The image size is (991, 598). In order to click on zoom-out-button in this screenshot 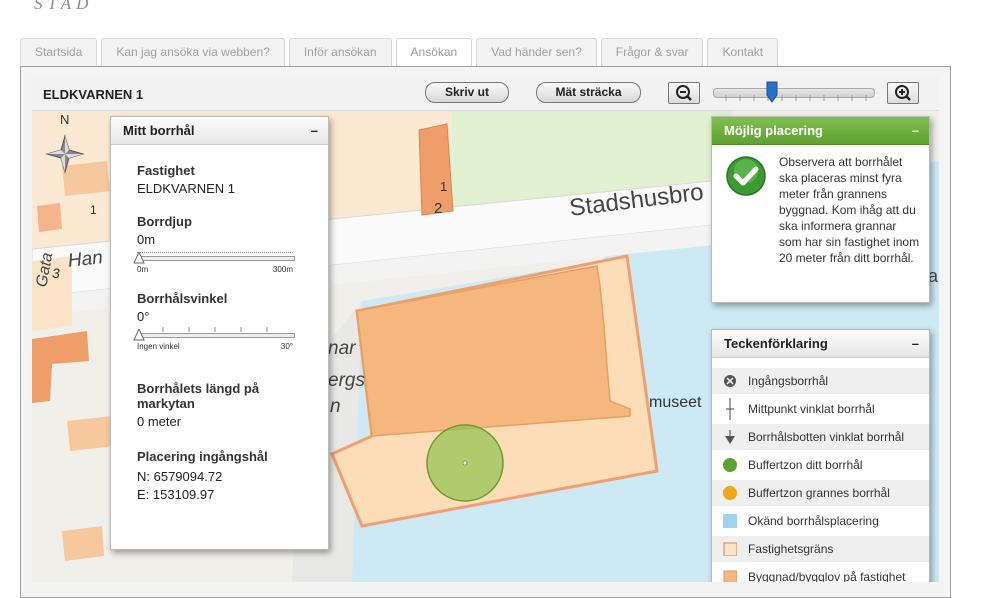, I will do `click(684, 93)`.